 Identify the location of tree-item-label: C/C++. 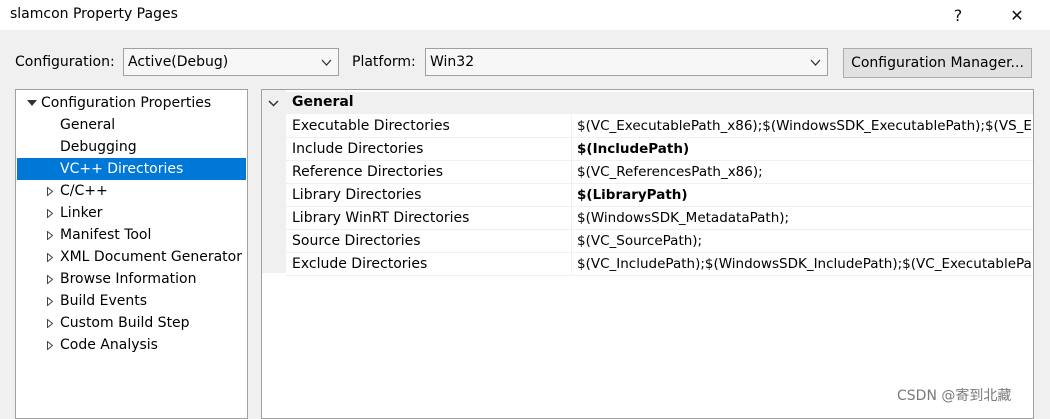
(84, 191).